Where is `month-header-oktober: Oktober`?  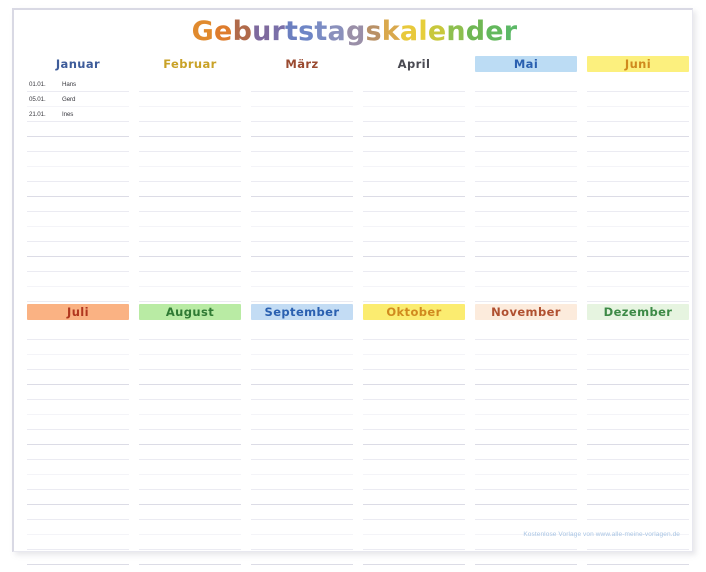
month-header-oktober: Oktober is located at coordinates (414, 312).